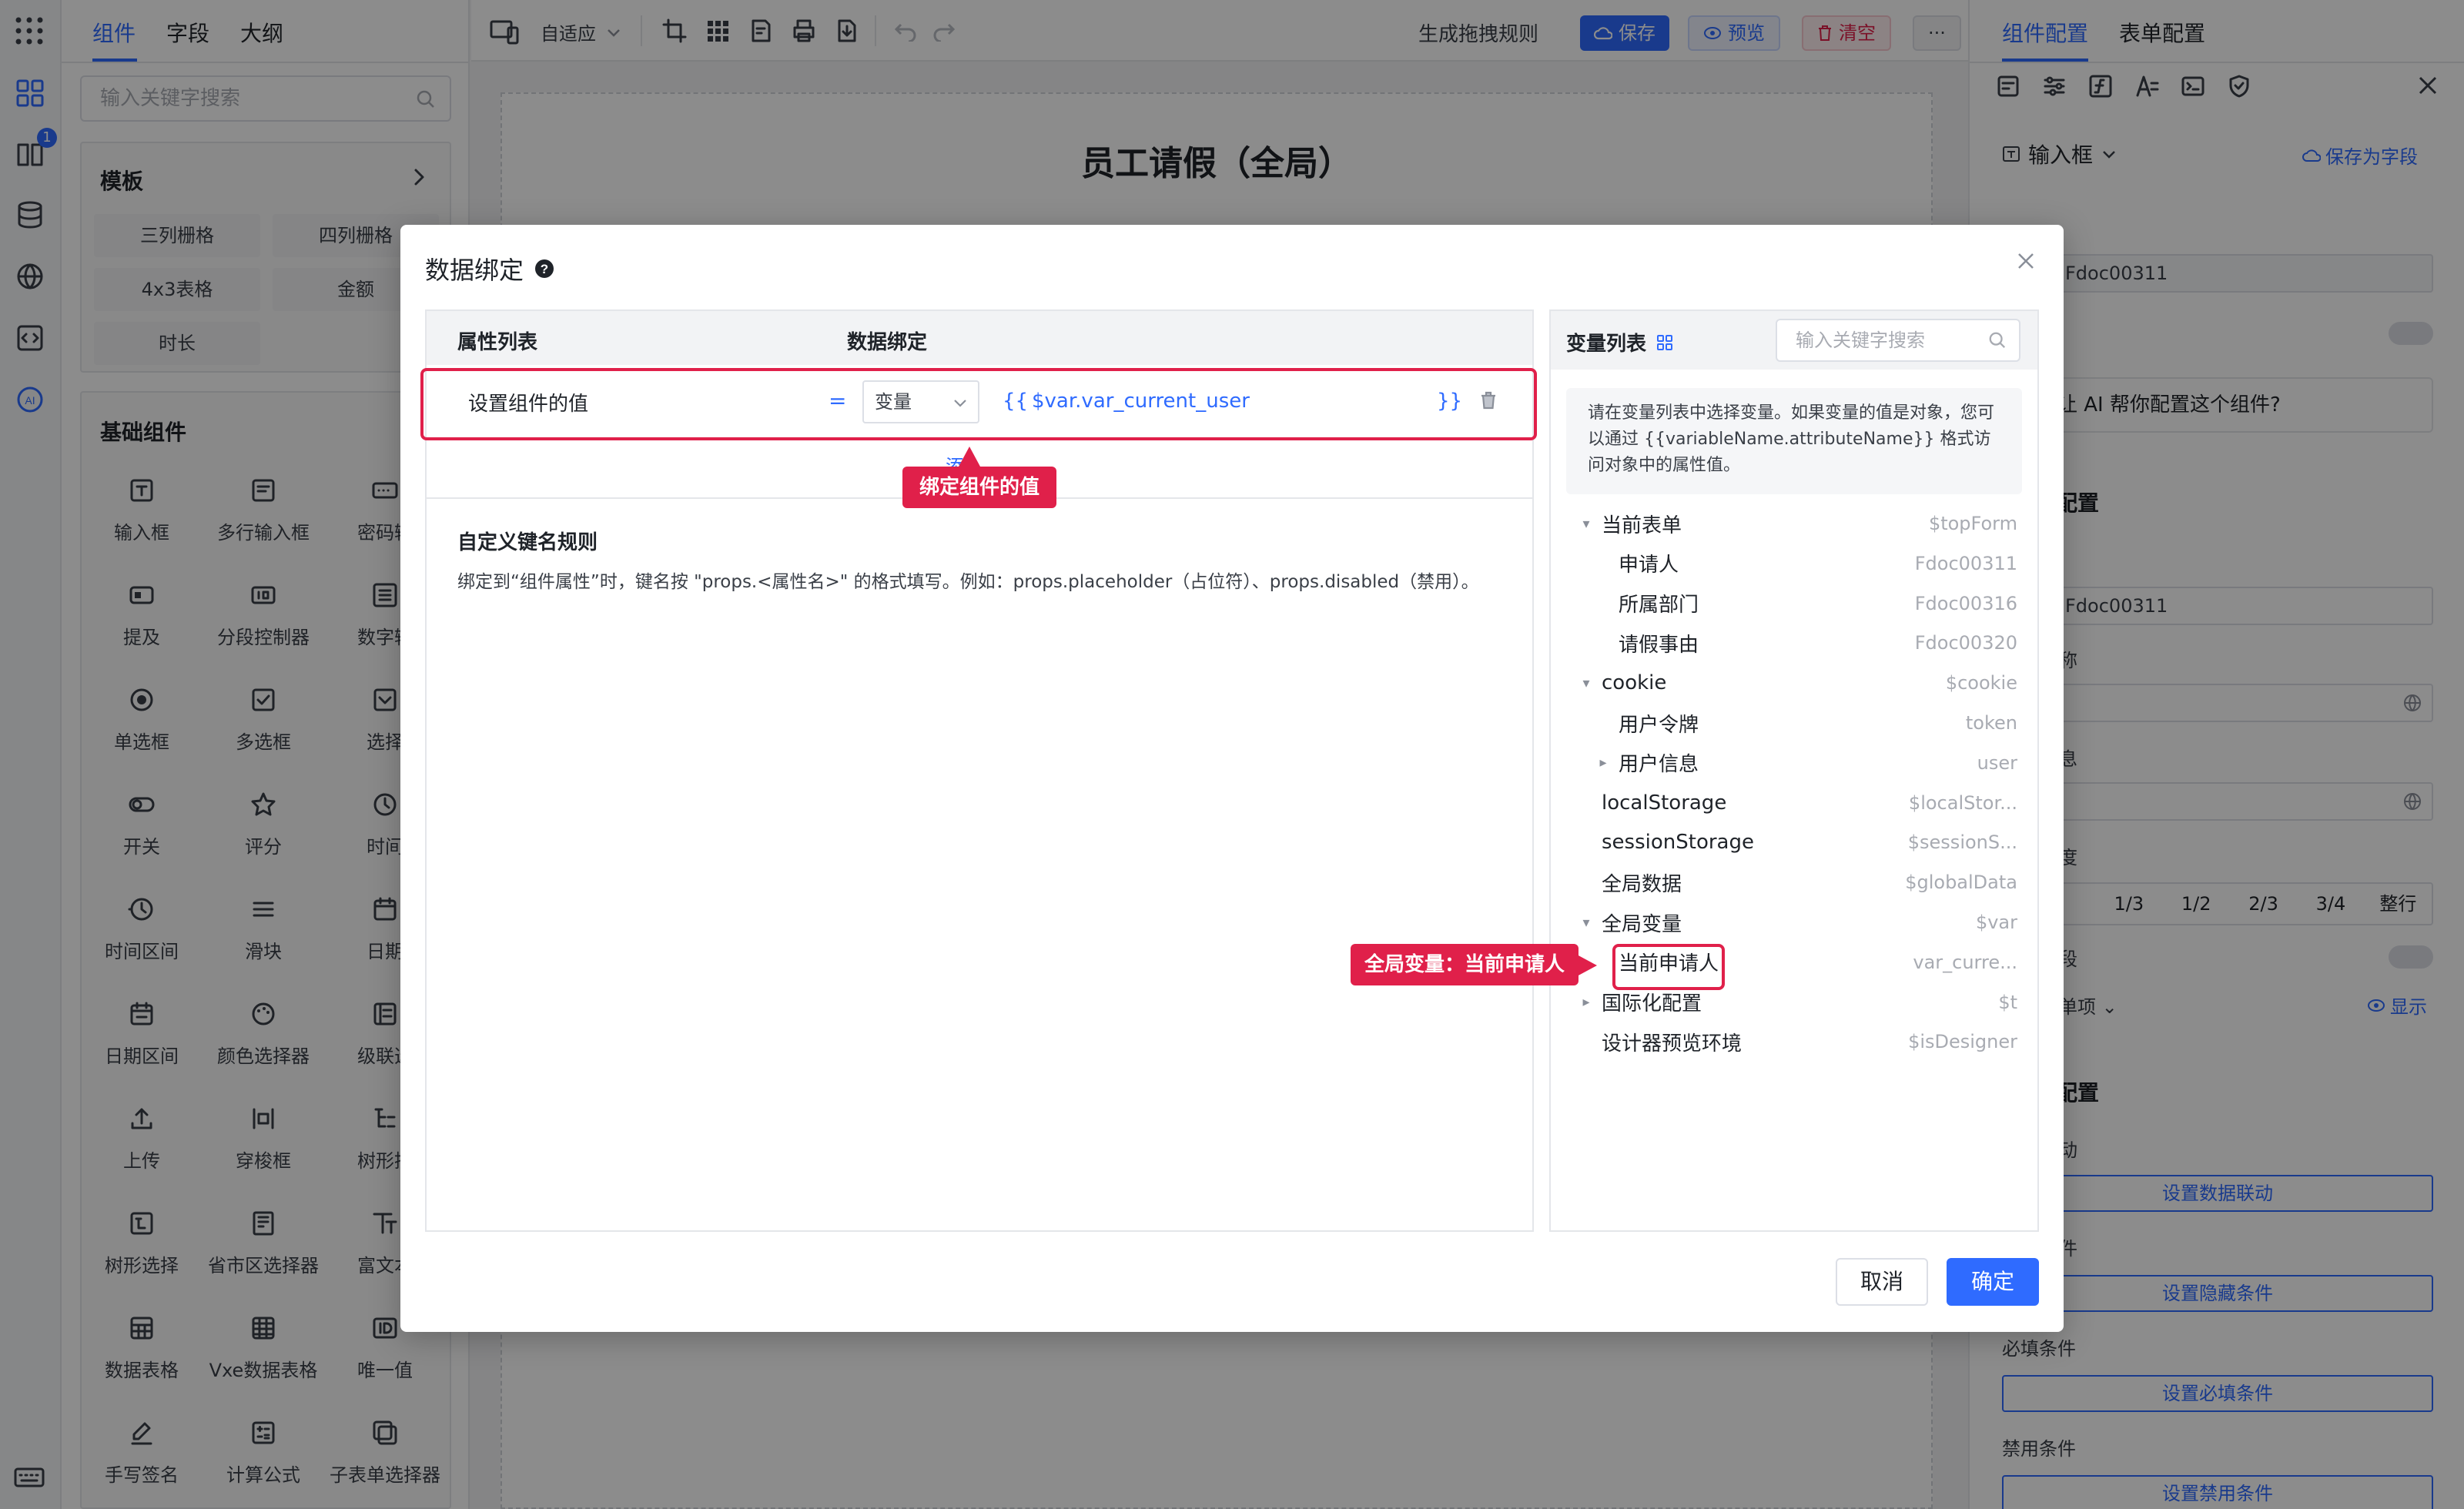 Image resolution: width=2464 pixels, height=1509 pixels. Describe the element at coordinates (1794, 922) in the screenshot. I see `variable-item: ▾ 全局变量 $var` at that location.